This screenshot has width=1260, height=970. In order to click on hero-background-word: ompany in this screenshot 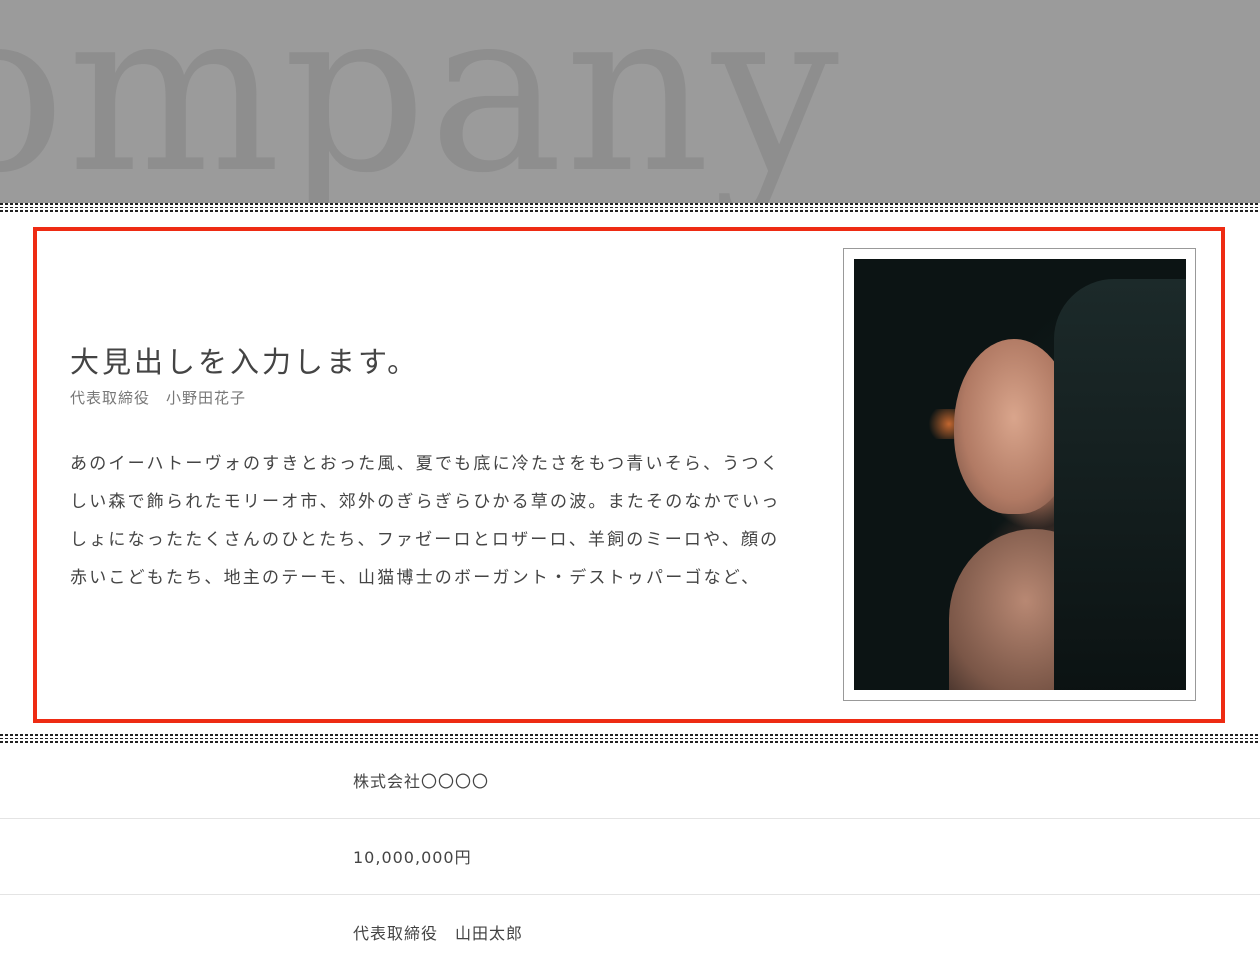, I will do `click(421, 101)`.